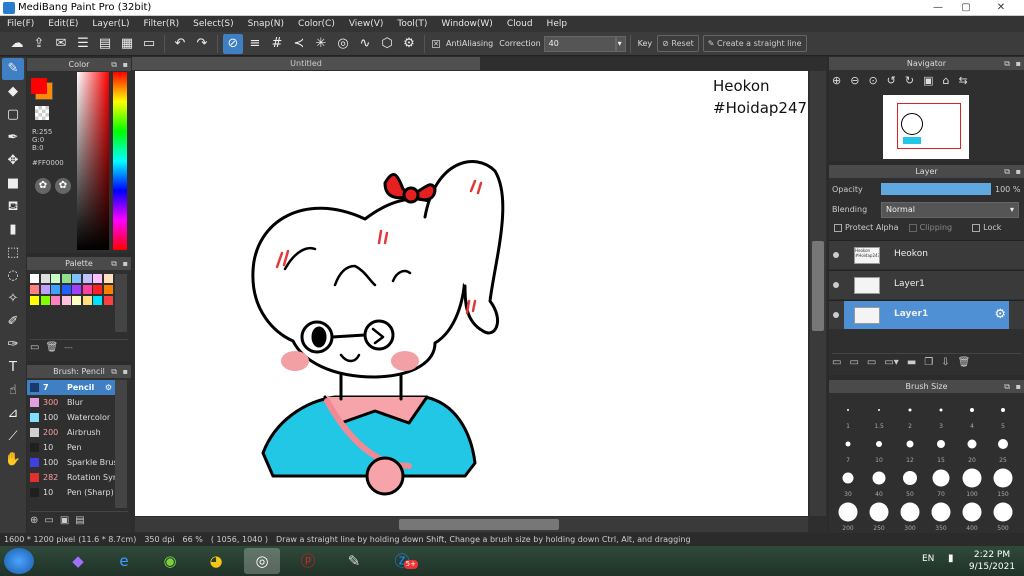  I want to click on brush-size-option: 5, so click(1003, 415).